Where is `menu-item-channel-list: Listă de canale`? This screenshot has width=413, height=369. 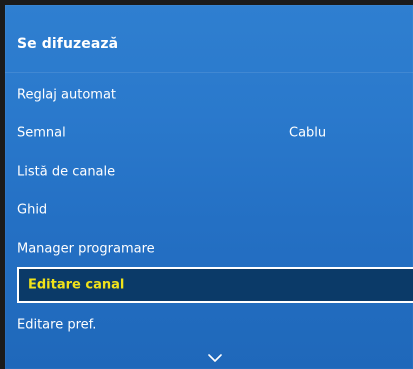
menu-item-channel-list: Listă de canale is located at coordinates (209, 172).